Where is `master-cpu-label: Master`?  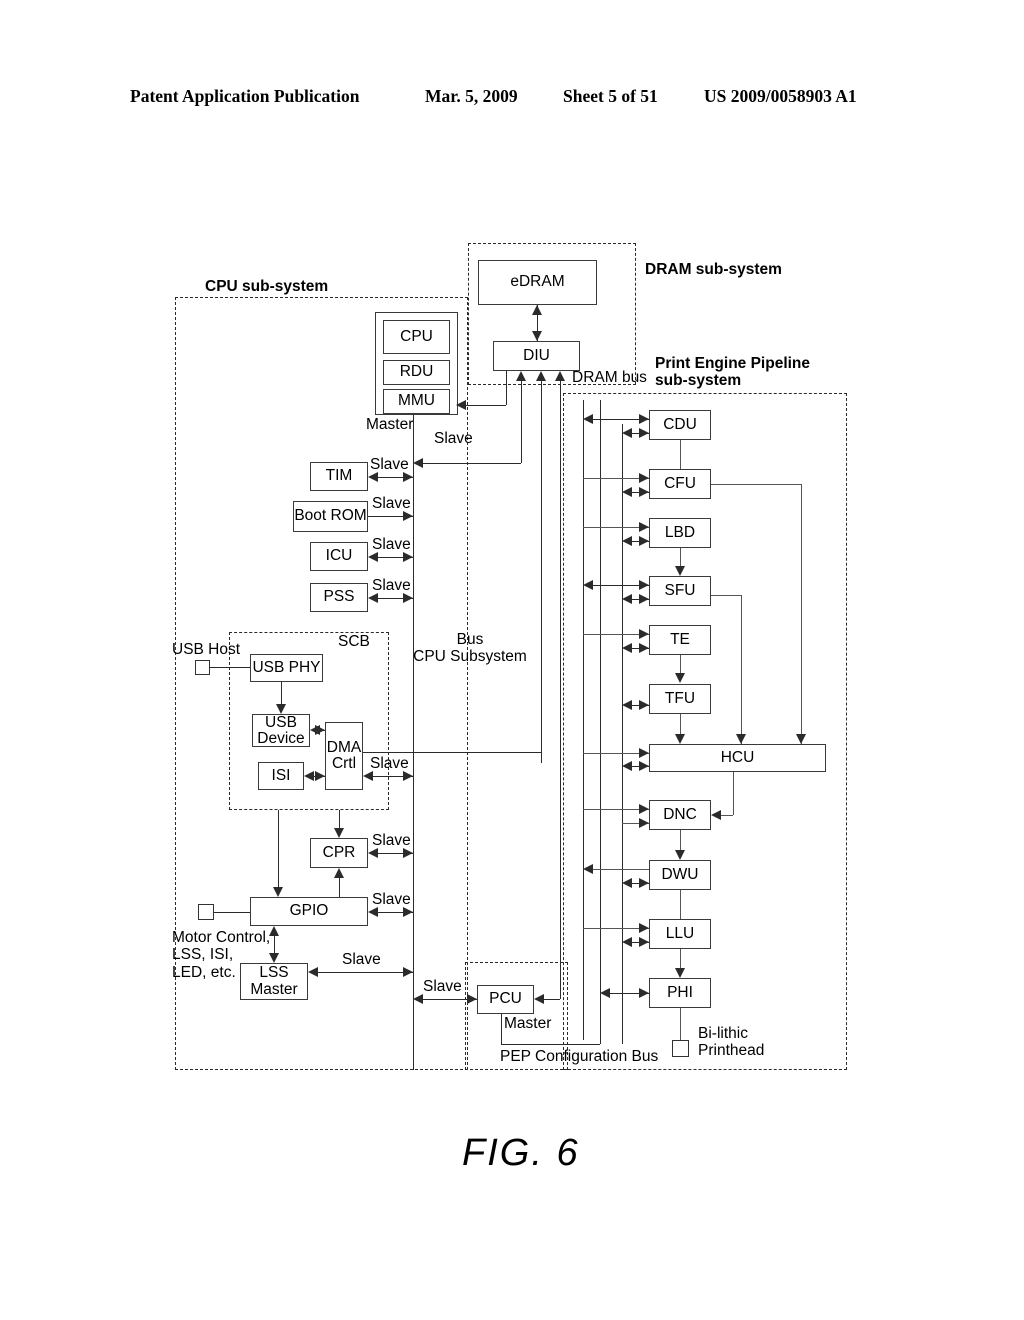
master-cpu-label: Master is located at coordinates (390, 424).